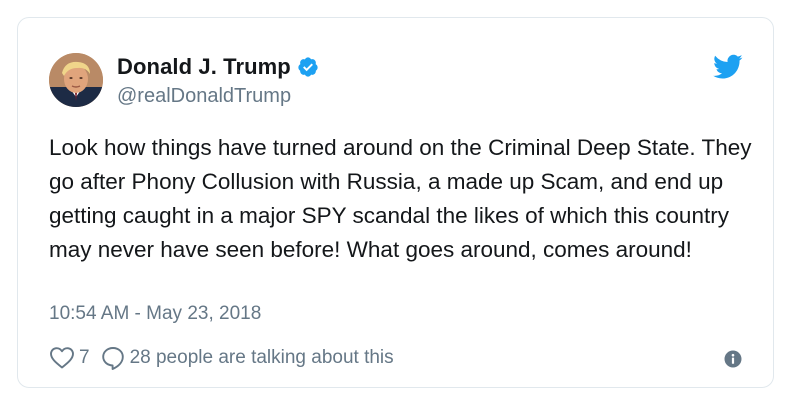 Image resolution: width=798 pixels, height=409 pixels. I want to click on like-count: 7, so click(84, 357).